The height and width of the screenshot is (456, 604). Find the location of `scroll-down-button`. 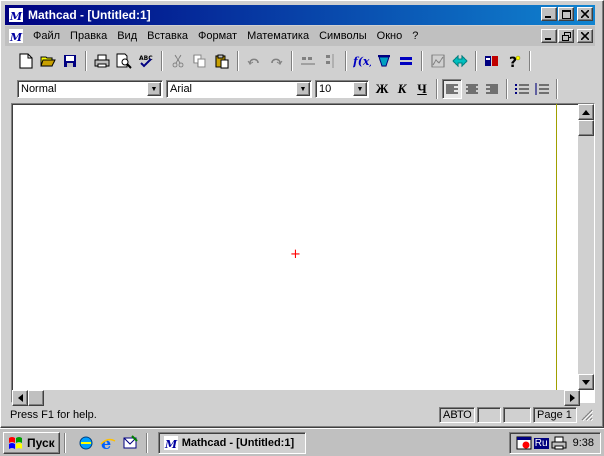

scroll-down-button is located at coordinates (586, 382).